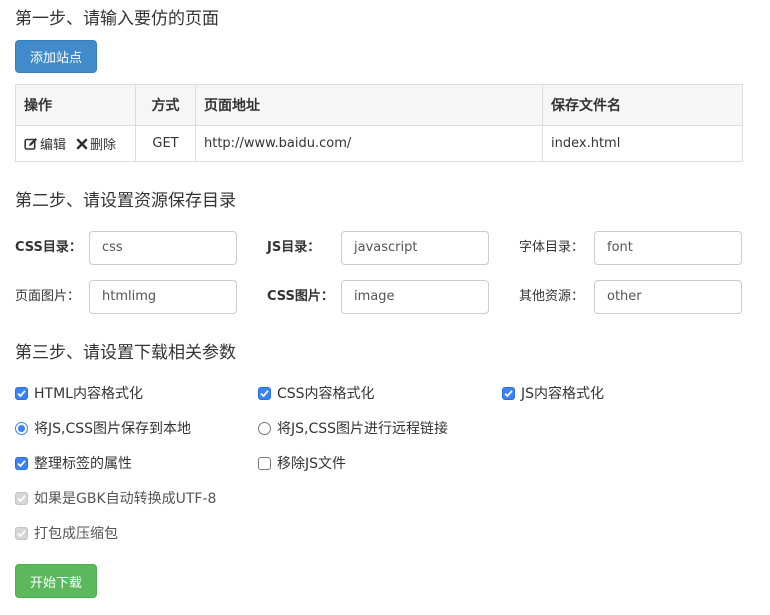 The height and width of the screenshot is (615, 770). I want to click on font-dir-input: font, so click(668, 248).